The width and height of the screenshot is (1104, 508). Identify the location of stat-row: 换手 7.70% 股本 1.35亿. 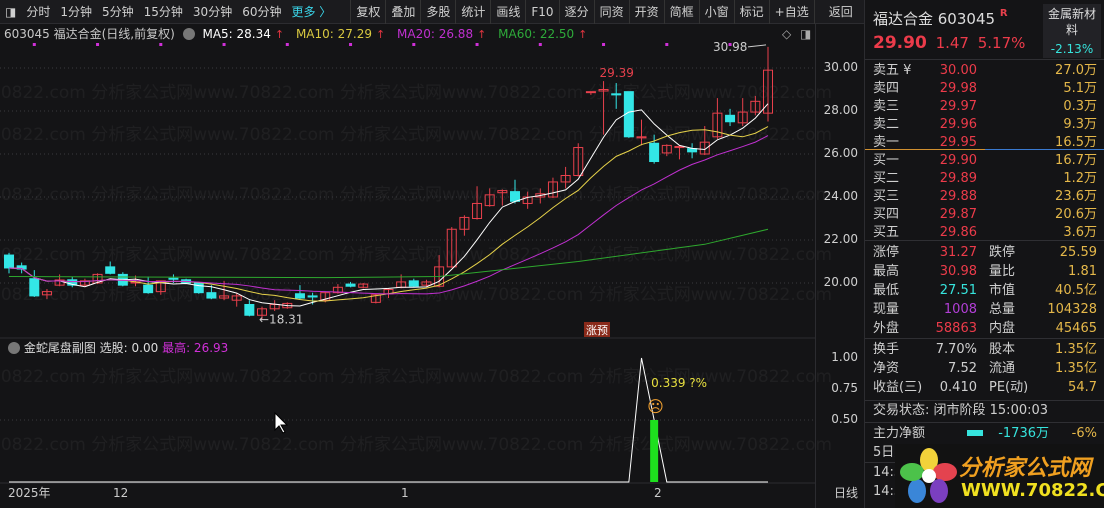
(984, 349).